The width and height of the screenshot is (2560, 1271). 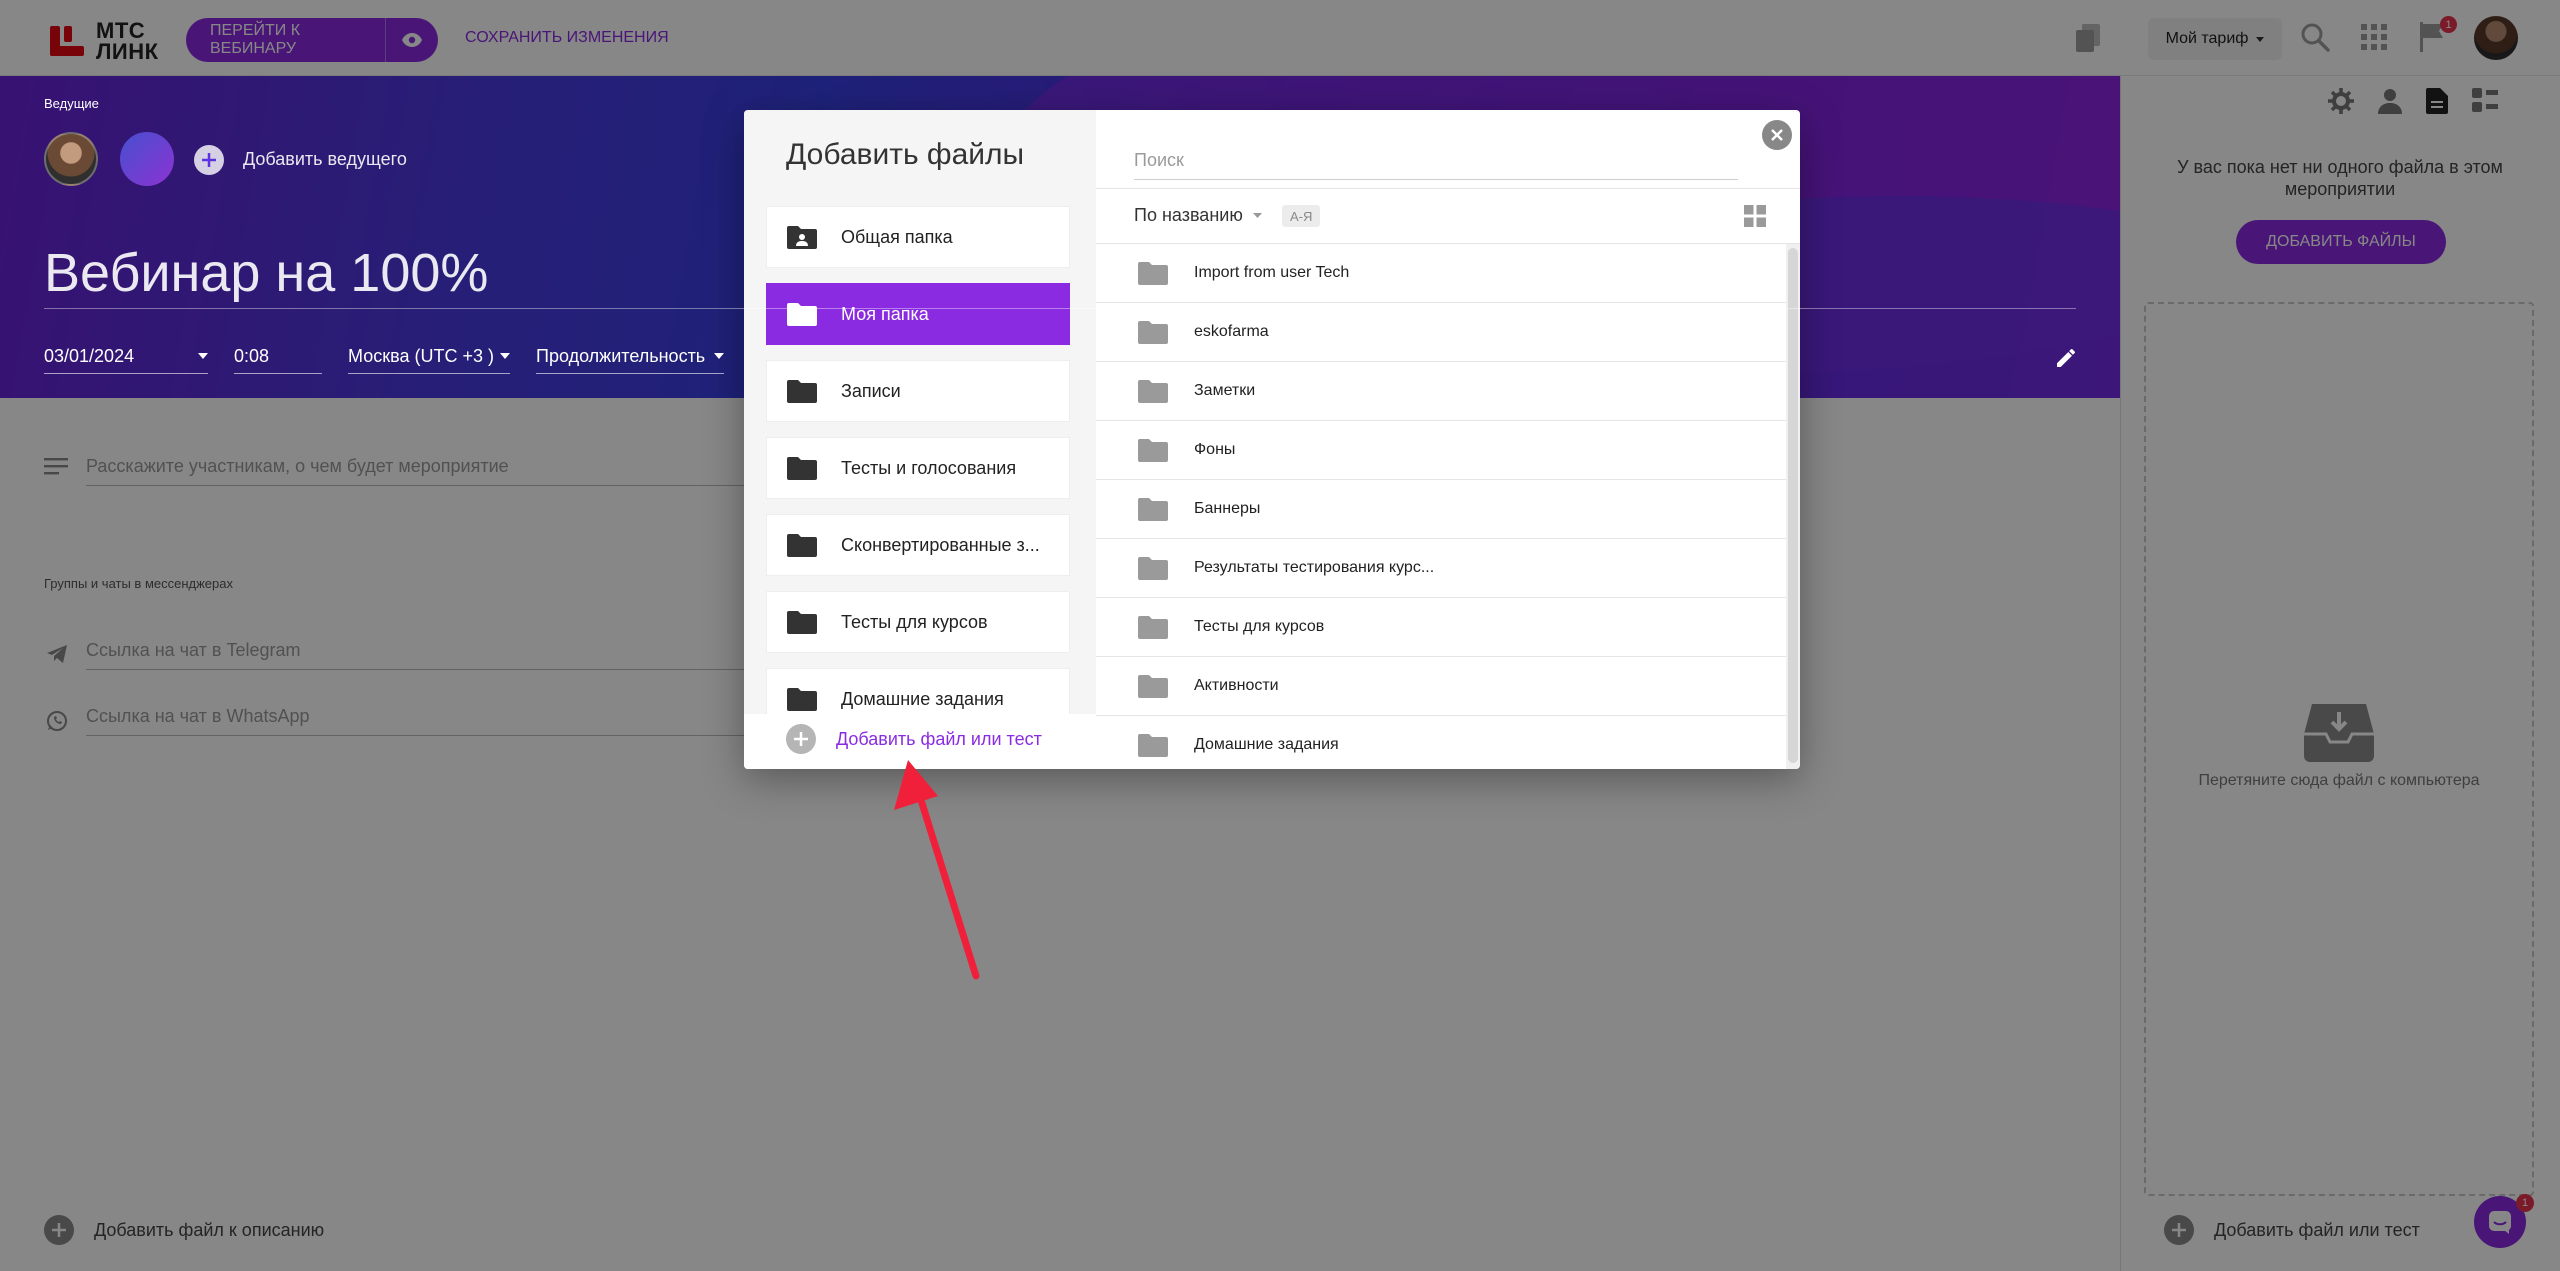 What do you see at coordinates (1436, 160) in the screenshot?
I see `file-search-input: Поиск` at bounding box center [1436, 160].